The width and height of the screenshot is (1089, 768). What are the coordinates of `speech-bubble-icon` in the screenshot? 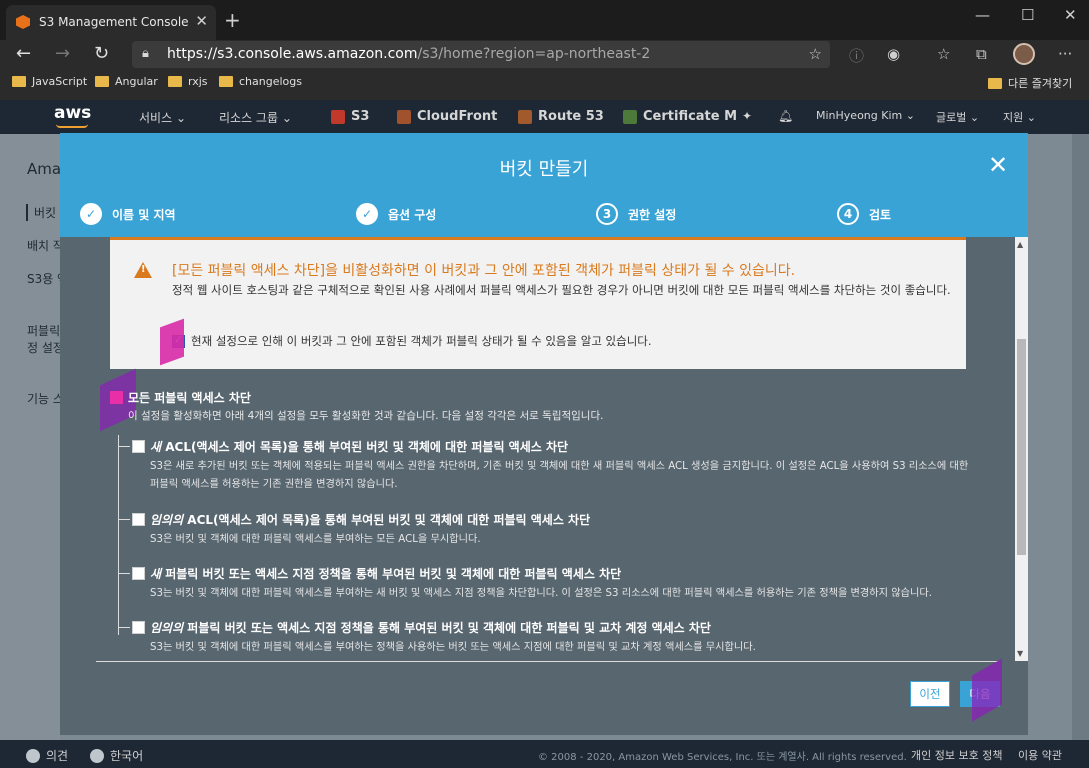 It's located at (33, 755).